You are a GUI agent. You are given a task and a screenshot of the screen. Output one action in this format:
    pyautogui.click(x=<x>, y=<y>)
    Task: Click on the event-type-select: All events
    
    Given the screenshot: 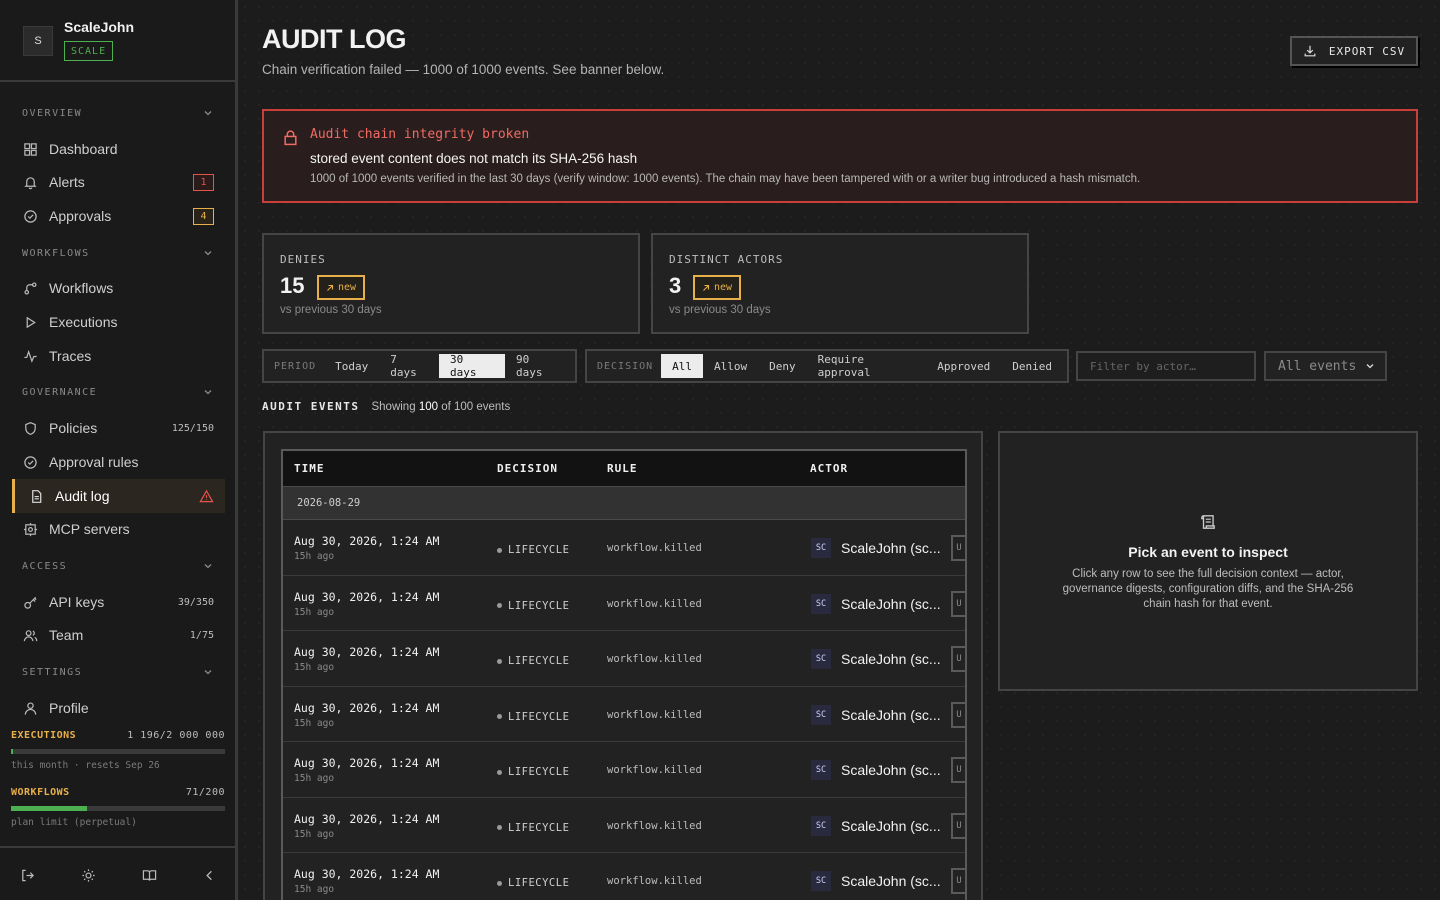 What is the action you would take?
    pyautogui.click(x=1325, y=366)
    